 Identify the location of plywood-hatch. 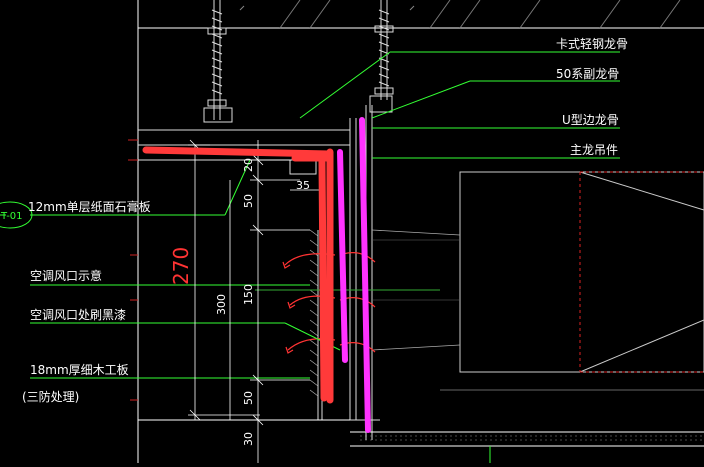
(314, 313).